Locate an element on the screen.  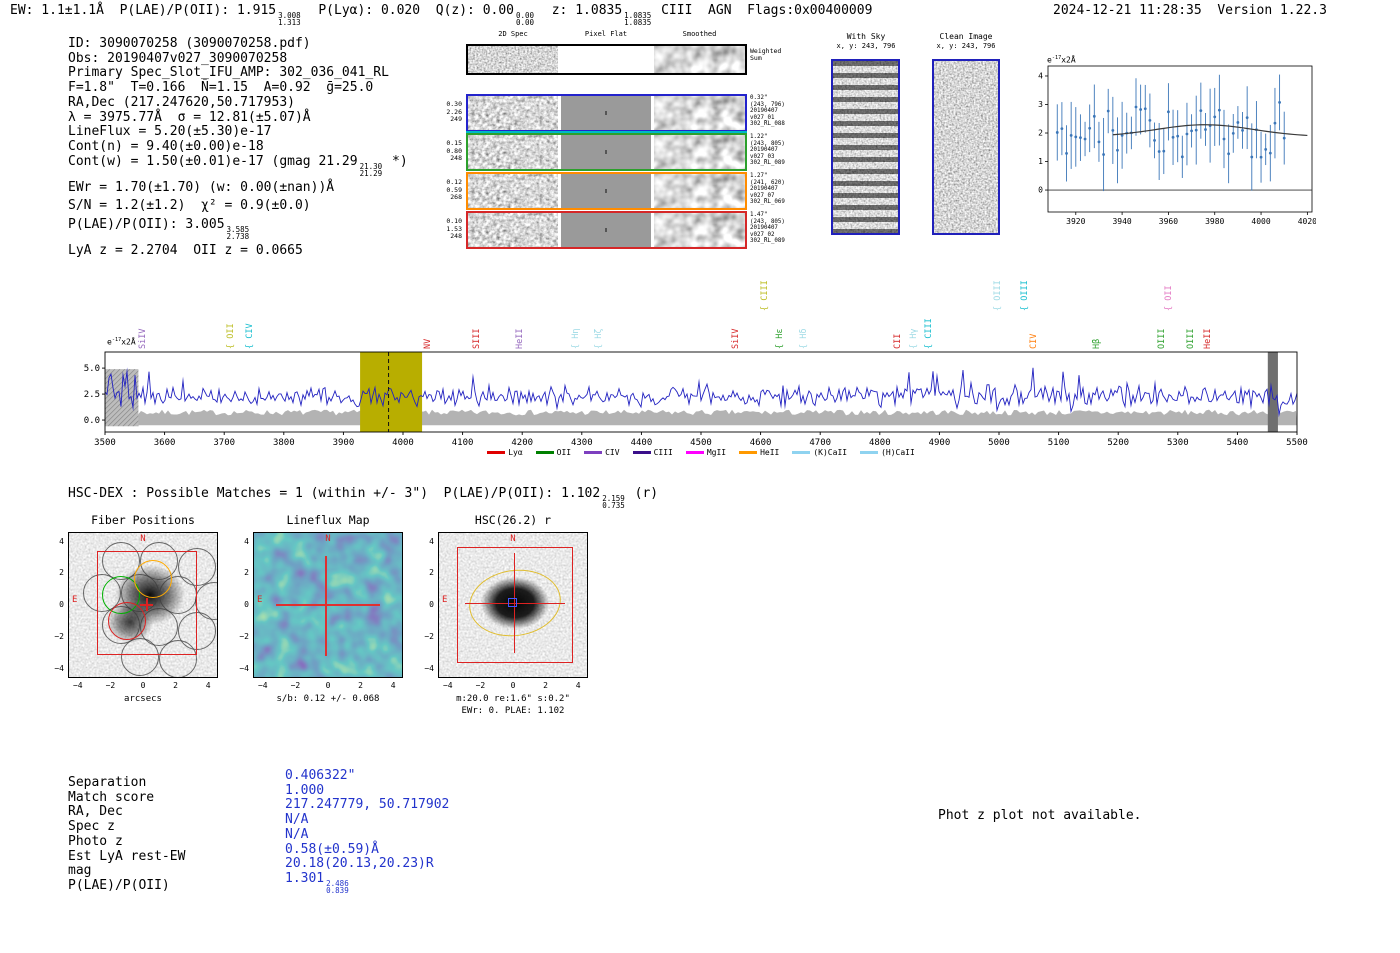
legend-item: OII is located at coordinates (553, 452).